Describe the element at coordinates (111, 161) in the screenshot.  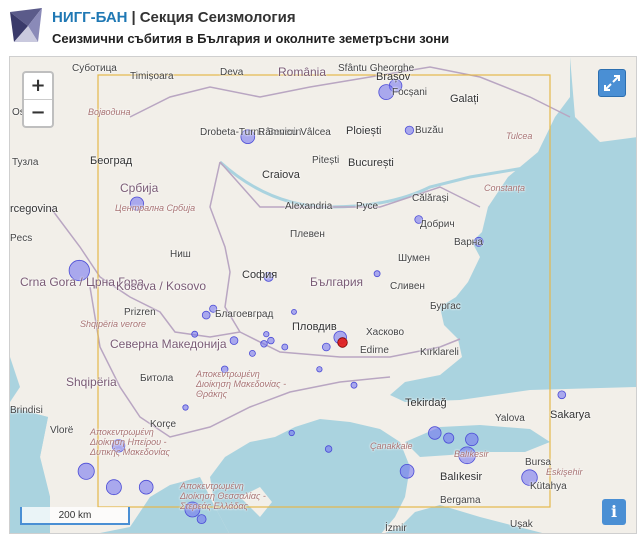
I see `map-label: Београд` at that location.